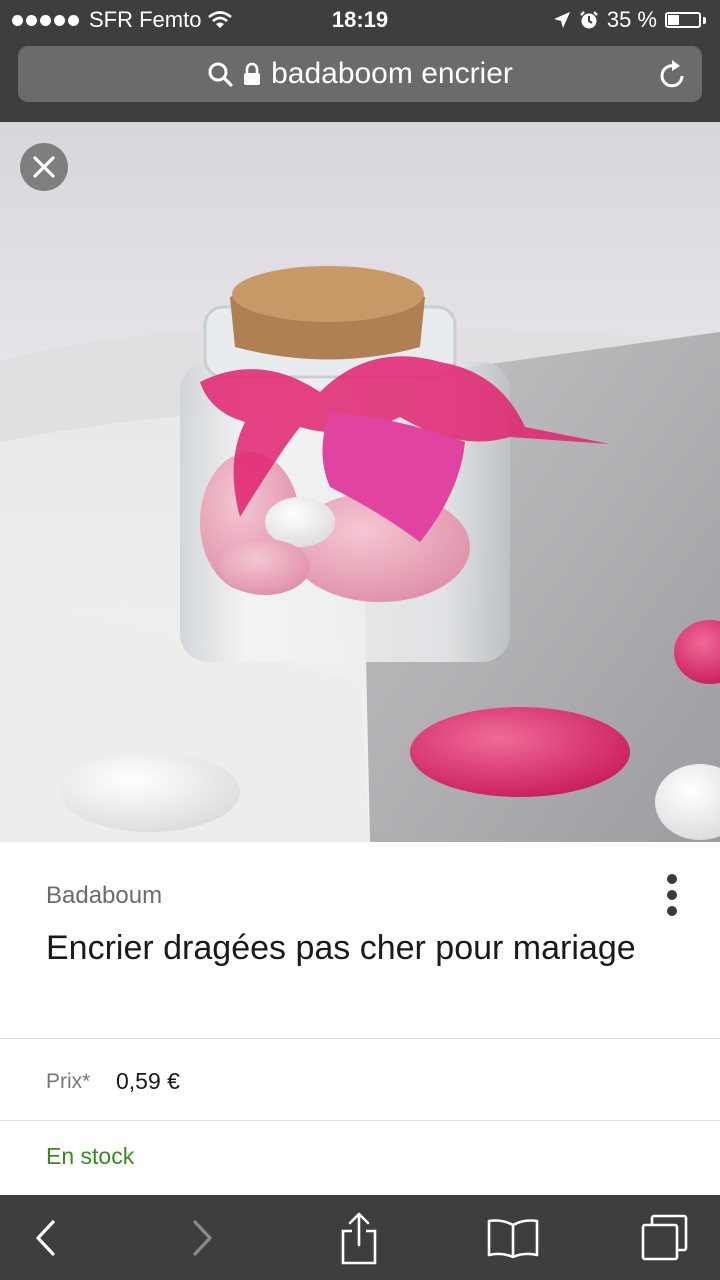 The image size is (720, 1280). I want to click on more-options-button, so click(672, 895).